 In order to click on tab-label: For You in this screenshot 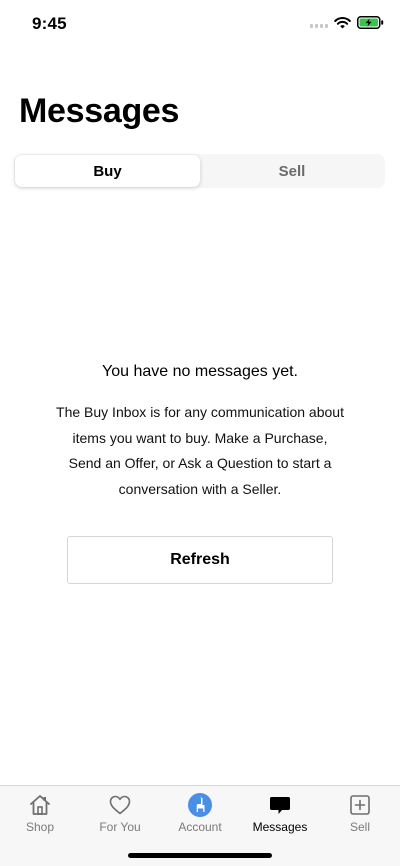, I will do `click(120, 827)`.